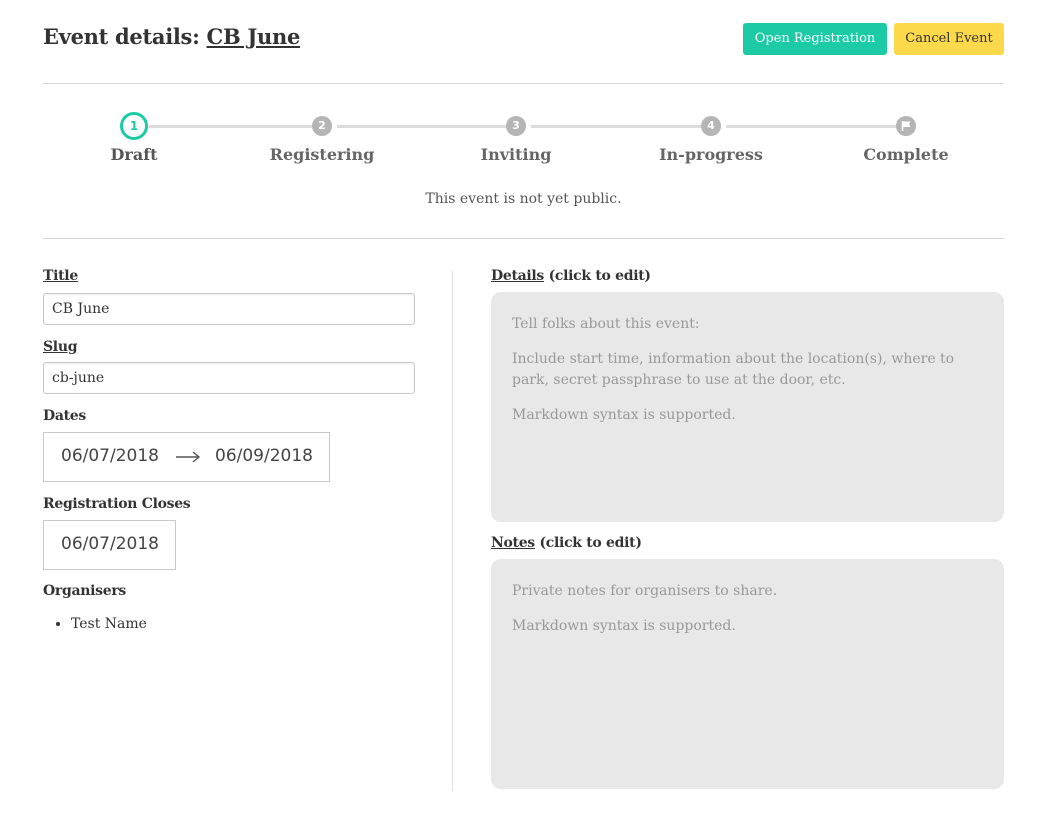 The height and width of the screenshot is (824, 1047). I want to click on end-date-input: 06/09/2018, so click(264, 456).